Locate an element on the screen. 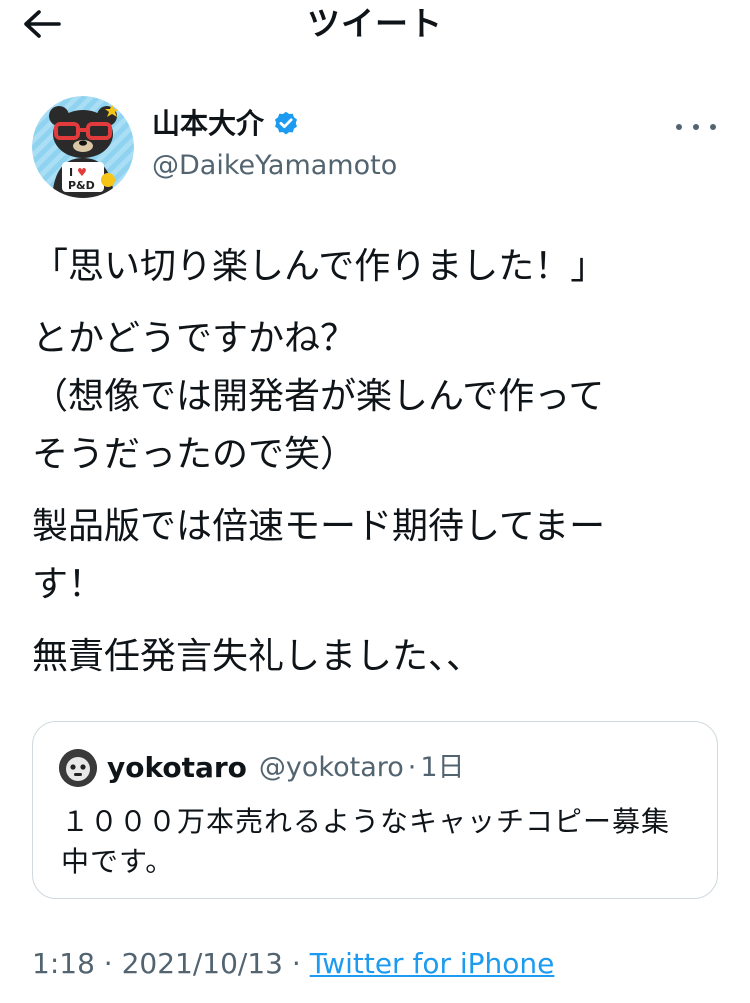 The image size is (750, 1003). quote-header: yokotaro @yokotaro · 1日 is located at coordinates (262, 768).